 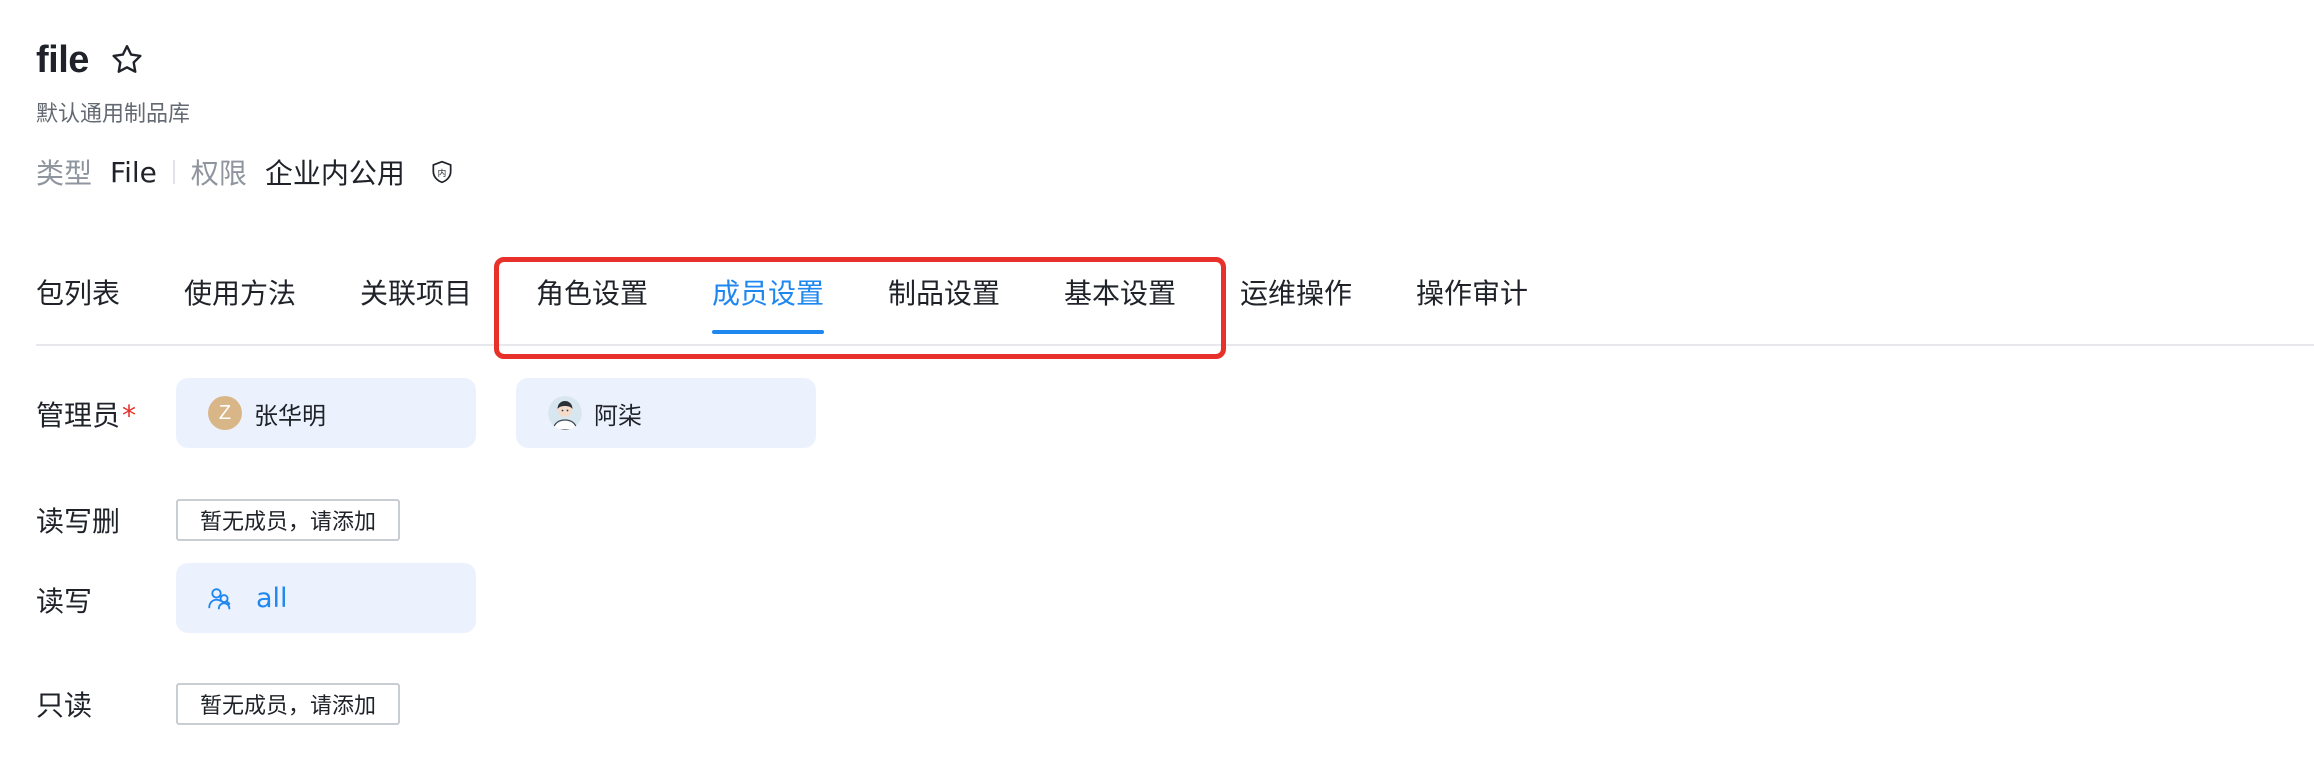 I want to click on repo-meta: 类型 File 权限 企业内公用 内, so click(x=1136, y=172).